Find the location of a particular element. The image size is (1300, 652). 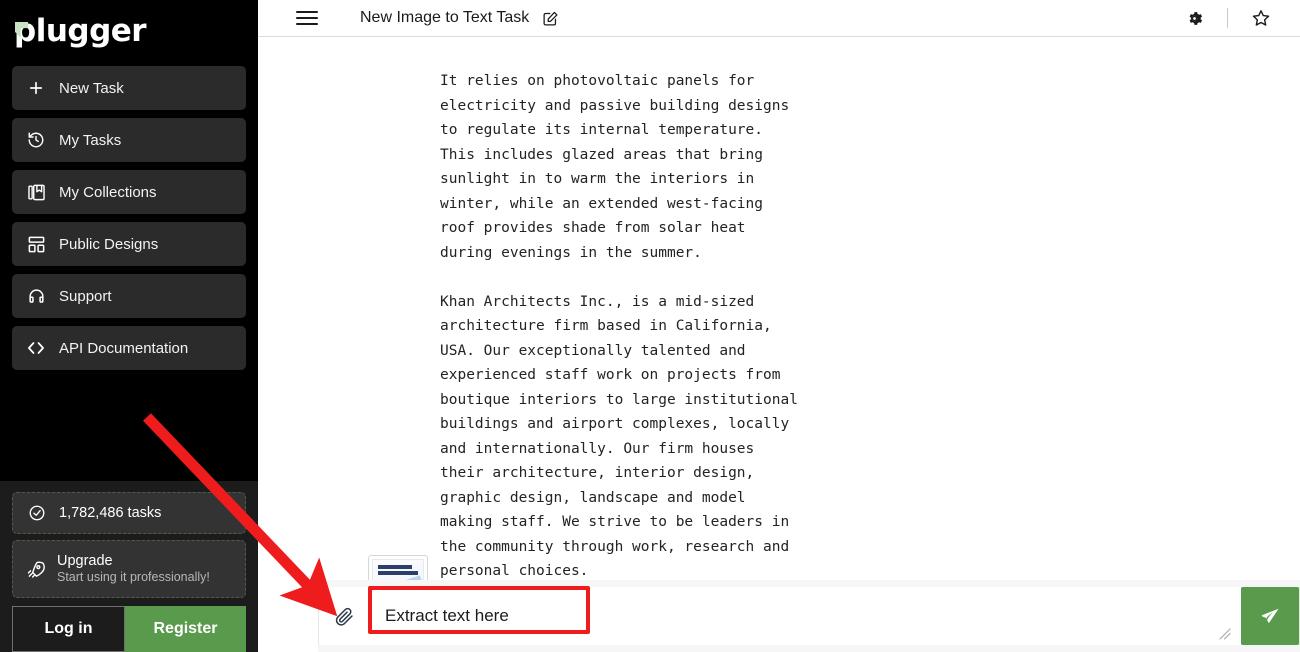

sidebar-item-new-task: New Task is located at coordinates (129, 88).